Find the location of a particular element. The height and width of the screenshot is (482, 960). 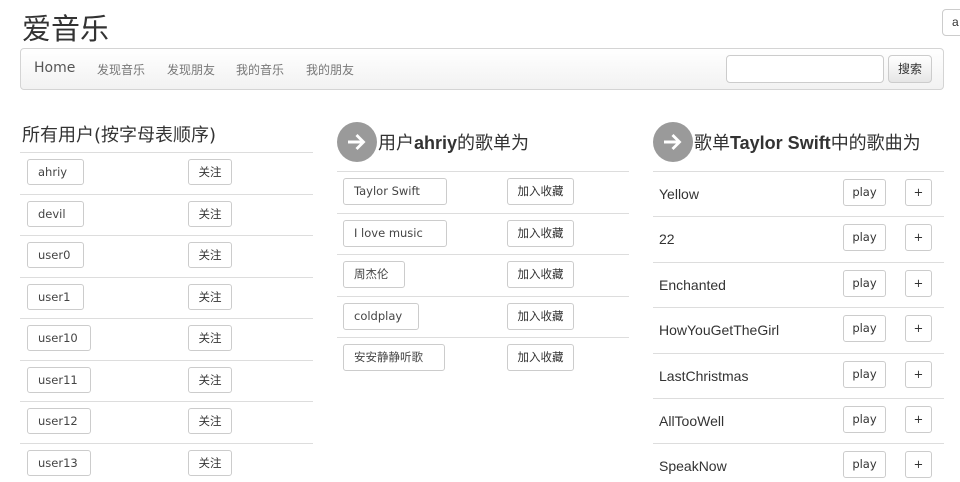

nav-my-music: 我的音乐 is located at coordinates (260, 69).